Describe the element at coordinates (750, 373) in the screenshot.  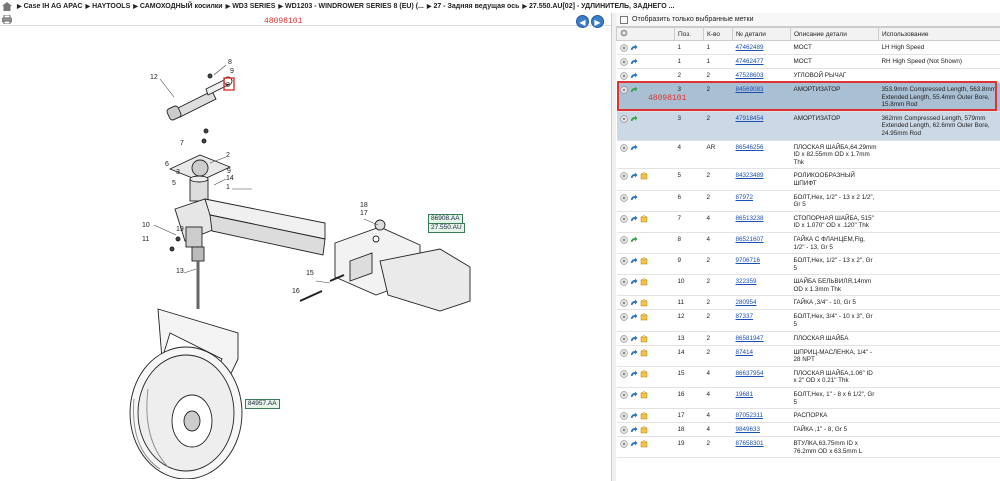
I see `part-number-link: 86637954` at that location.